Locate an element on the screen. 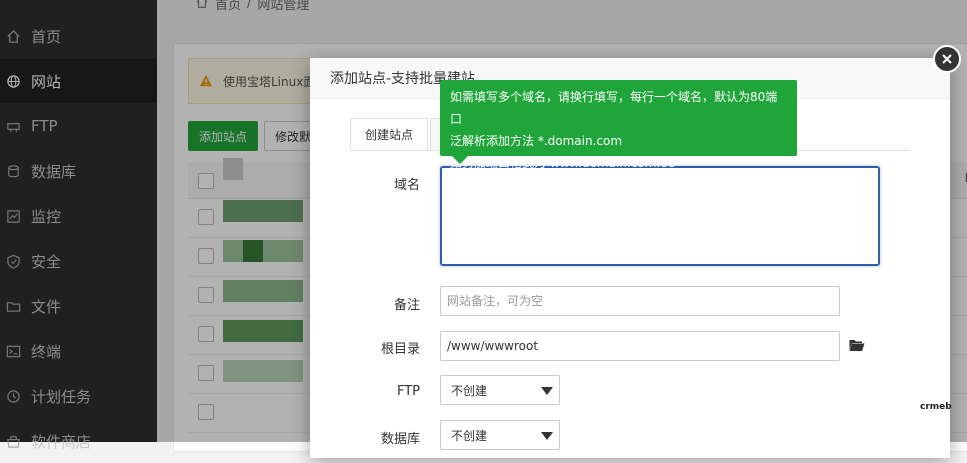  remark-label: 备注 is located at coordinates (406, 305).